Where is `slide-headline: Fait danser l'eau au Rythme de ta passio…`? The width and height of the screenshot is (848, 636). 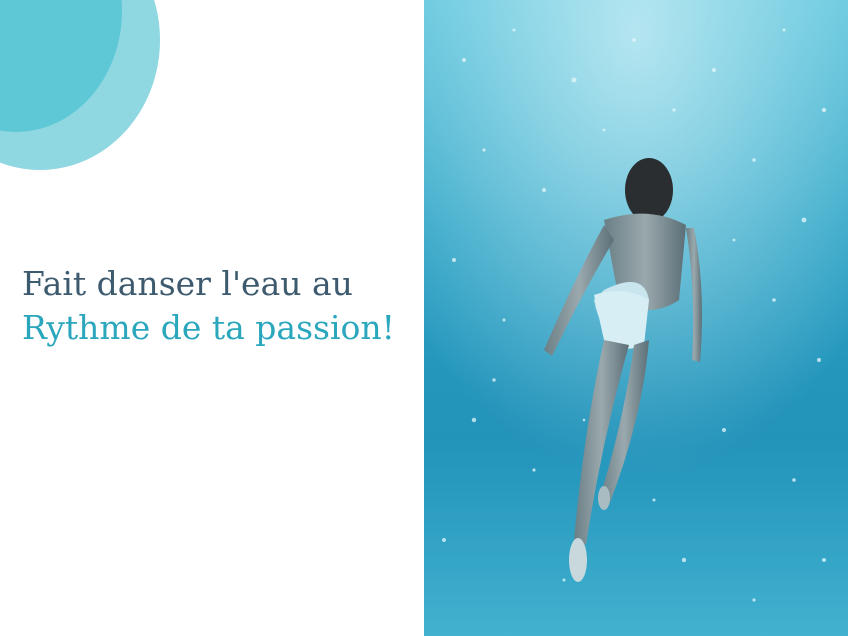
slide-headline: Fait danser l'eau au Rythme de ta passio… is located at coordinates (222, 306).